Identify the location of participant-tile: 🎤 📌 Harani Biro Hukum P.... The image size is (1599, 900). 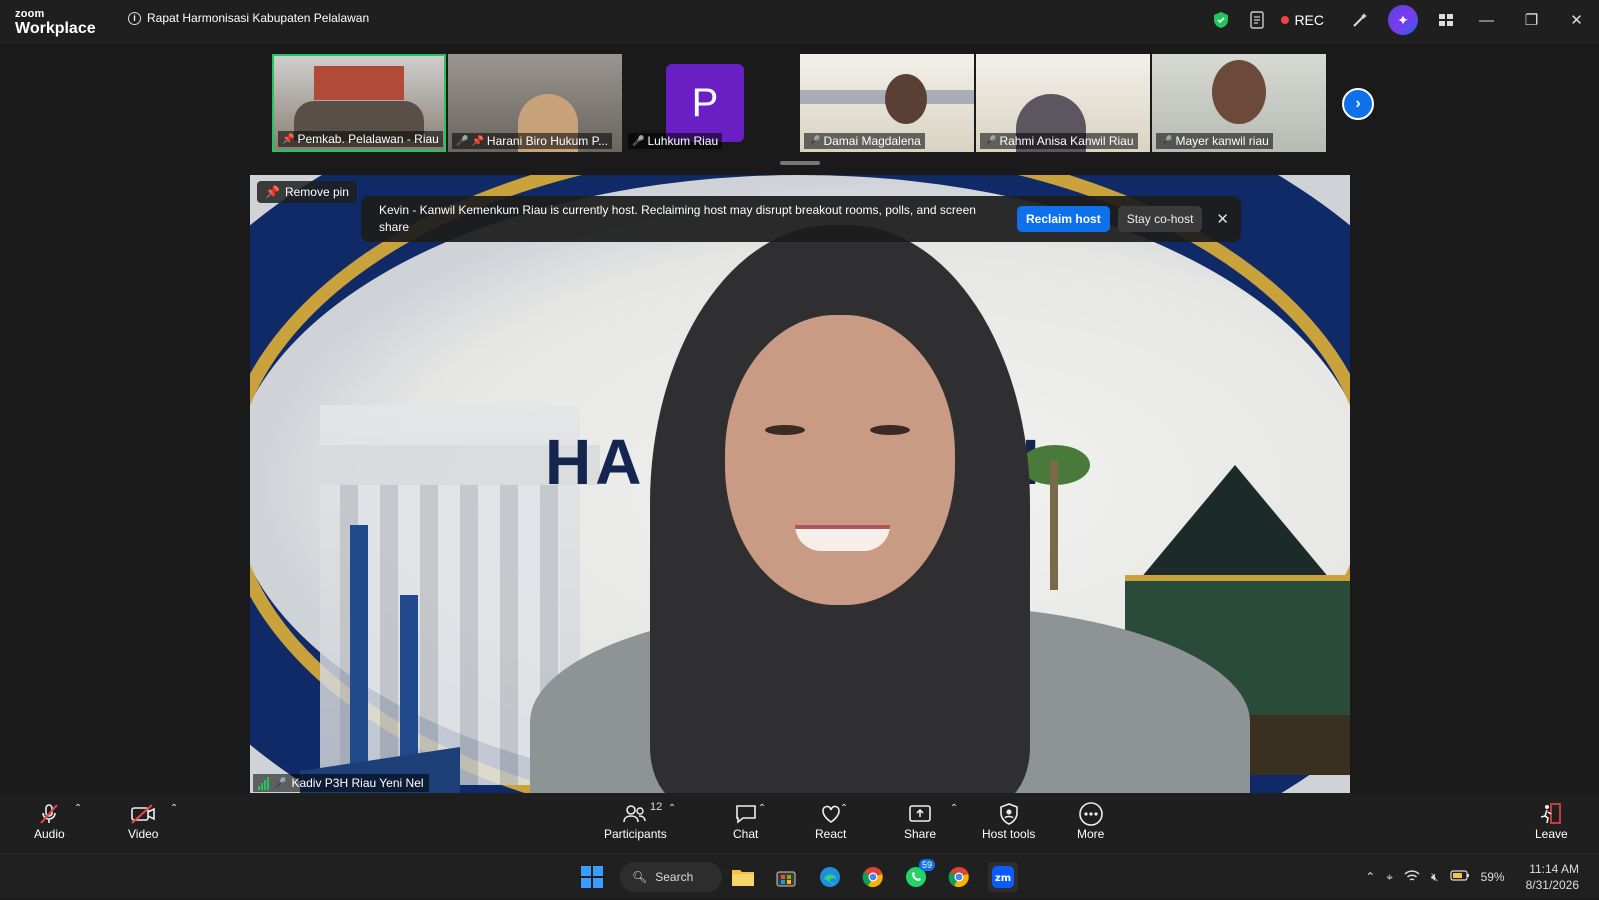
(535, 103).